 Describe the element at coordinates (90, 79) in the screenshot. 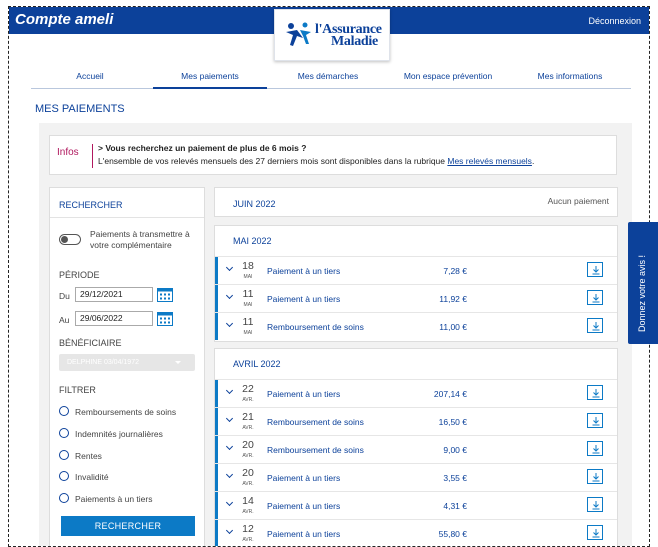

I see `nav-accueil: Accueil` at that location.